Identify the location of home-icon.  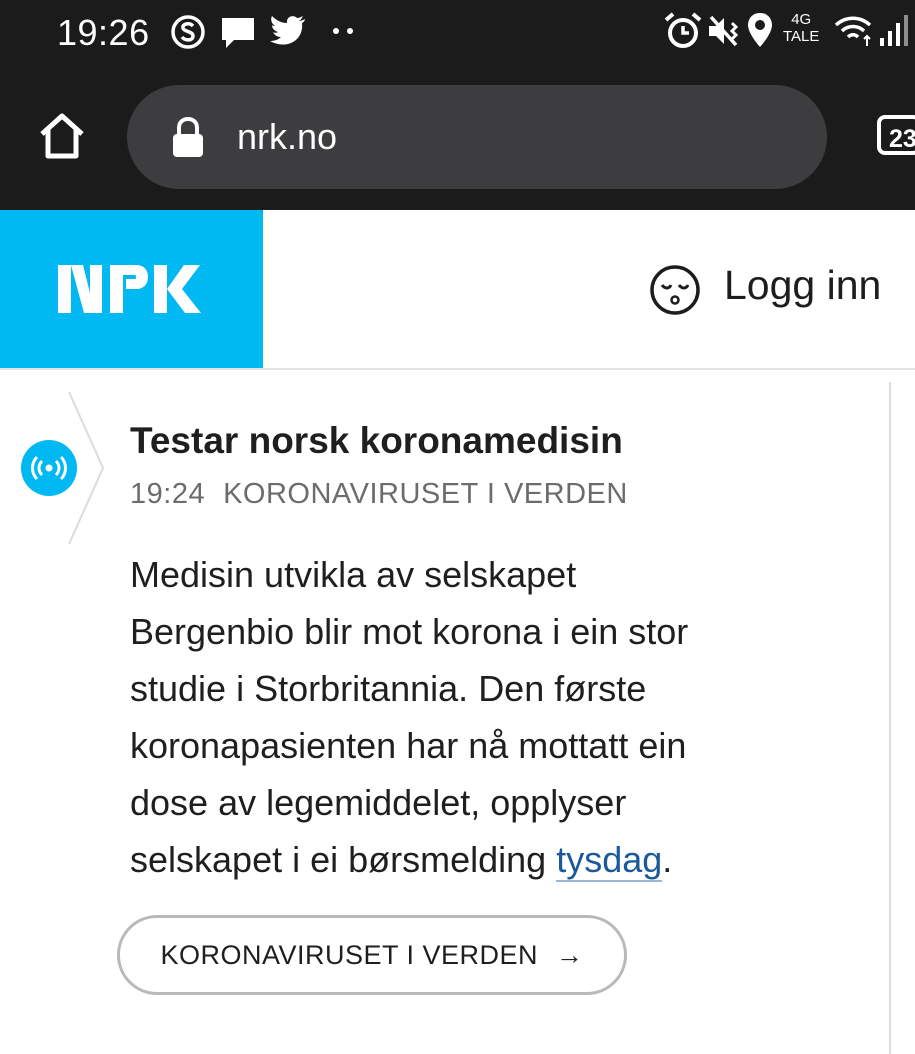
(62, 136).